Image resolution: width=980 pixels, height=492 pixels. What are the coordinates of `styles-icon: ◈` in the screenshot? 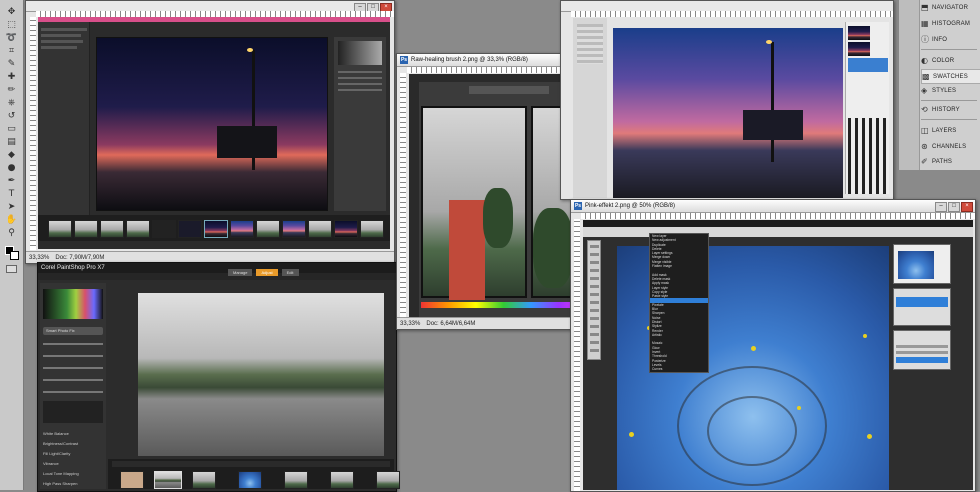 It's located at (924, 90).